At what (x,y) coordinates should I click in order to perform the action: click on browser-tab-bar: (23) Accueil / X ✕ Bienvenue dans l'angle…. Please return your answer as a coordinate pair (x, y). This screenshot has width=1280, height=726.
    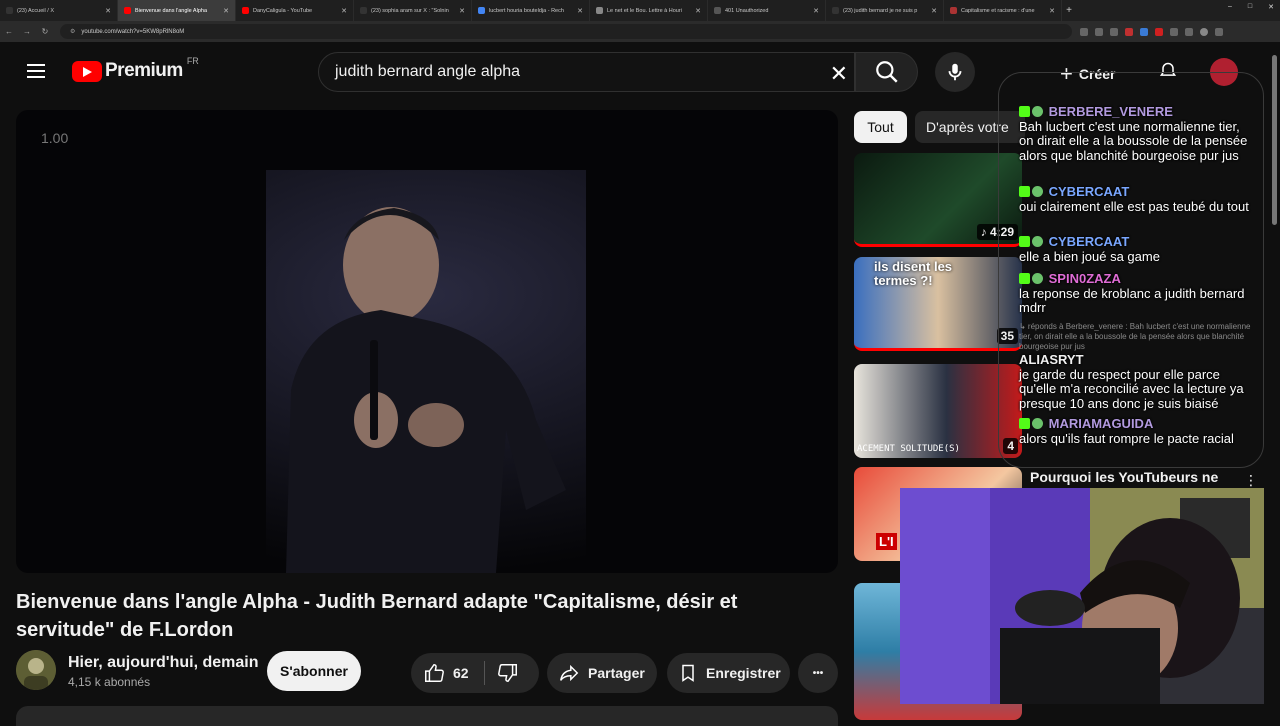
    Looking at the image, I should click on (640, 10).